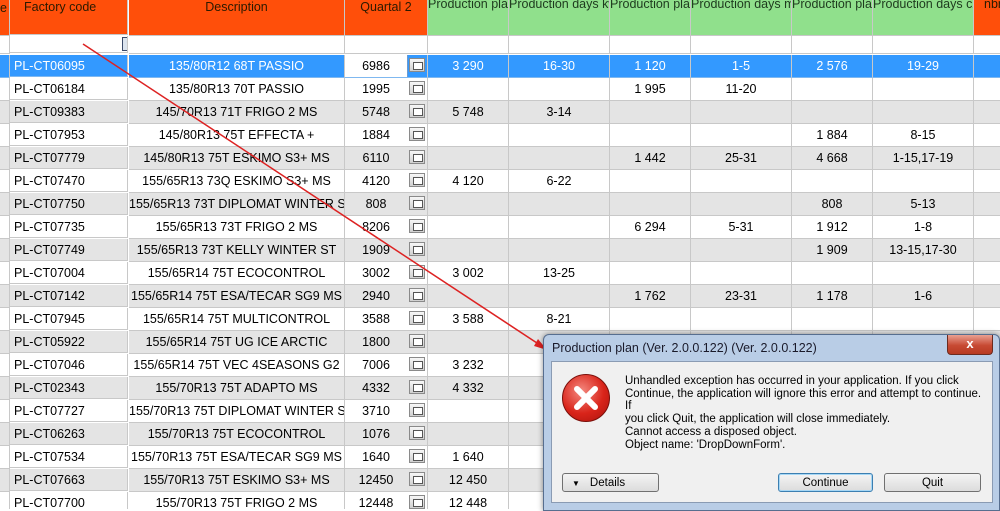  Describe the element at coordinates (69, 500) in the screenshot. I see `factory-code-cell: PL-CT07700` at that location.